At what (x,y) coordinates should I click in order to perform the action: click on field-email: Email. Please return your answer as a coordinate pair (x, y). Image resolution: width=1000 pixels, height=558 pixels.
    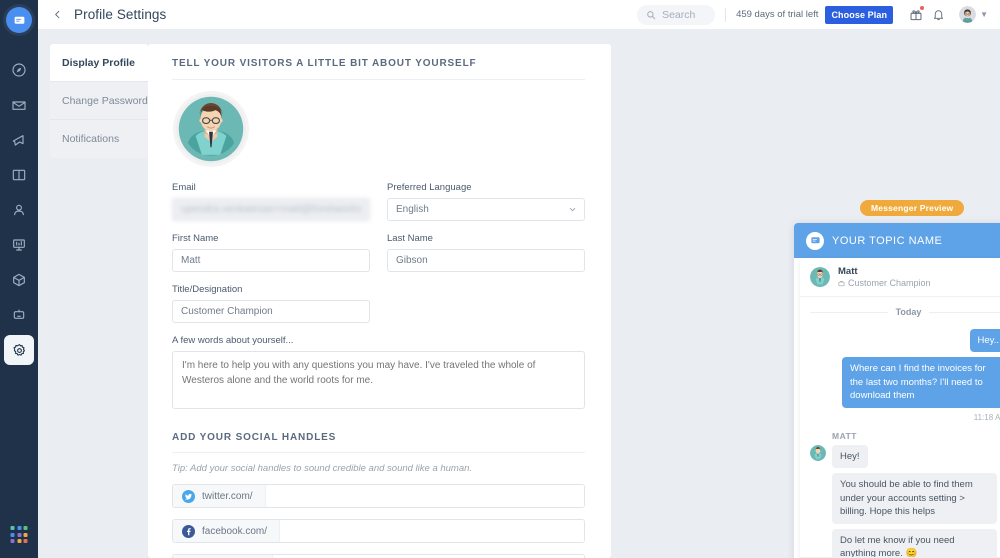
    Looking at the image, I should click on (271, 201).